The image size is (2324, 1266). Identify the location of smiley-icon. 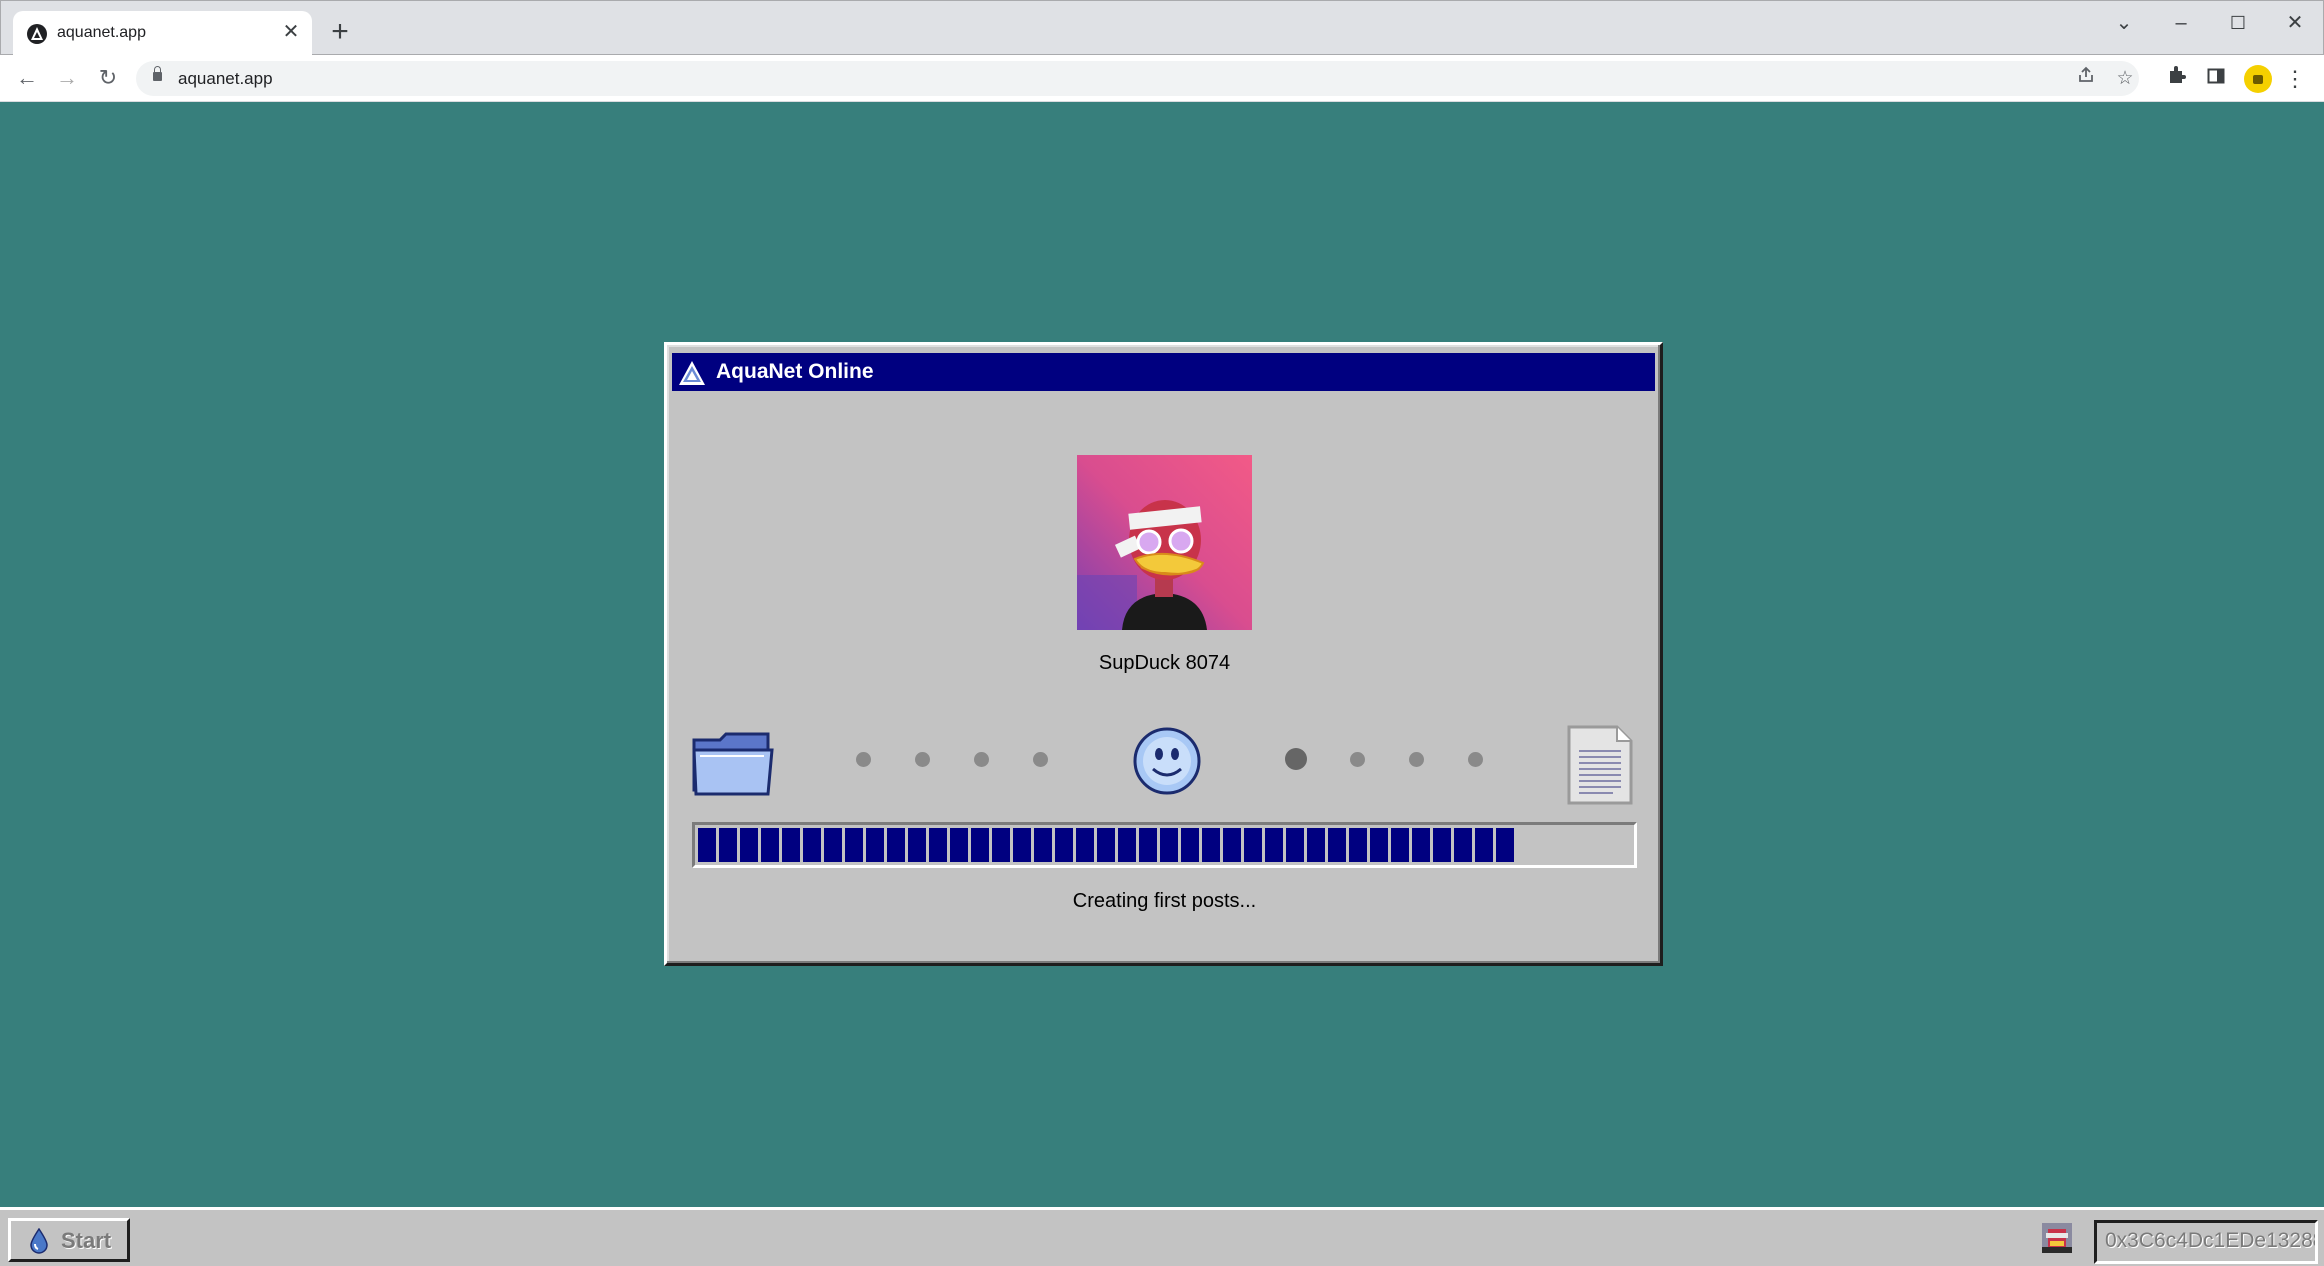
(1167, 763).